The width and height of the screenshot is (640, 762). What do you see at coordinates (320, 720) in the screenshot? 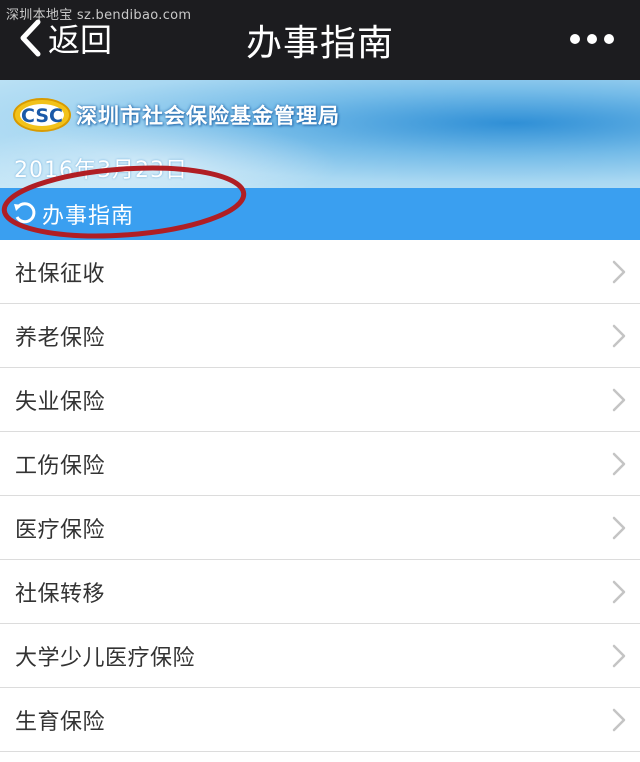
I see `list-item: 生育保险` at bounding box center [320, 720].